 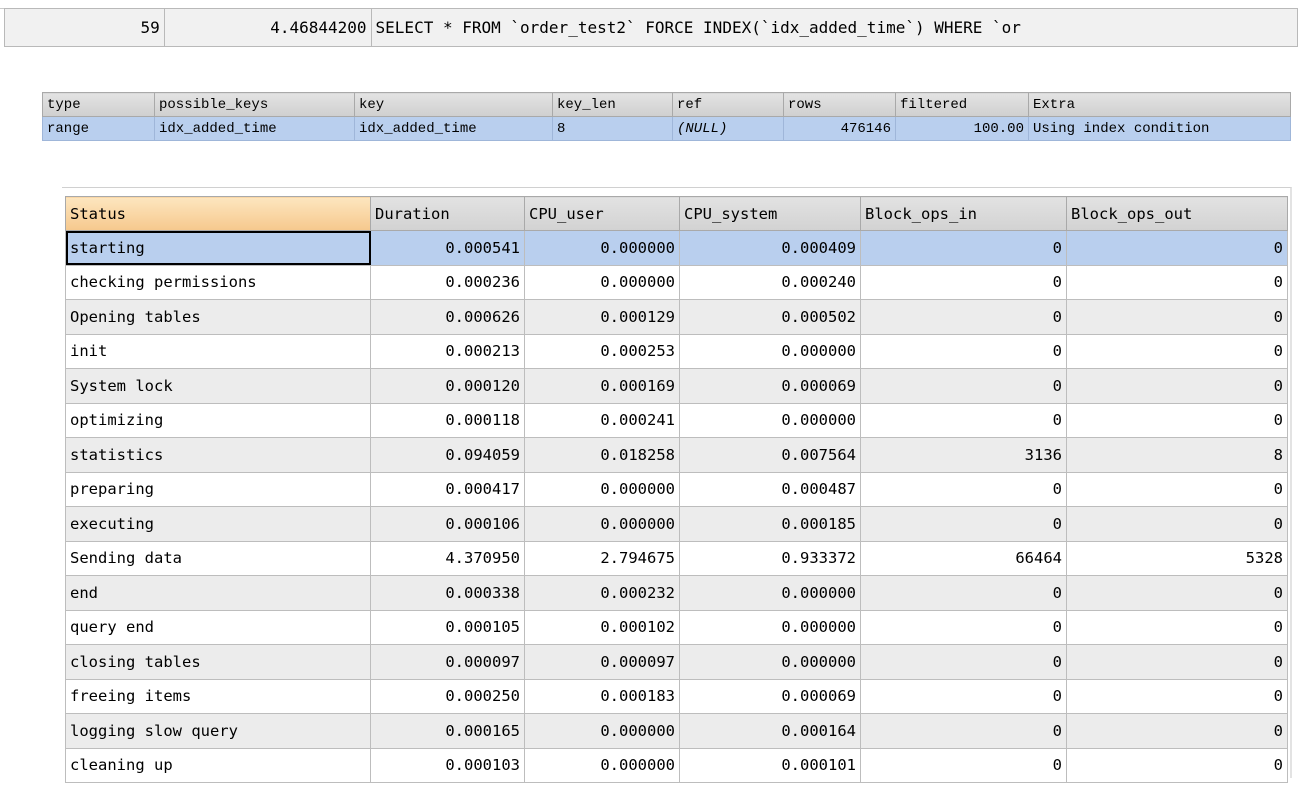 I want to click on profile-cell-cpu-system: 0.007564, so click(x=770, y=455).